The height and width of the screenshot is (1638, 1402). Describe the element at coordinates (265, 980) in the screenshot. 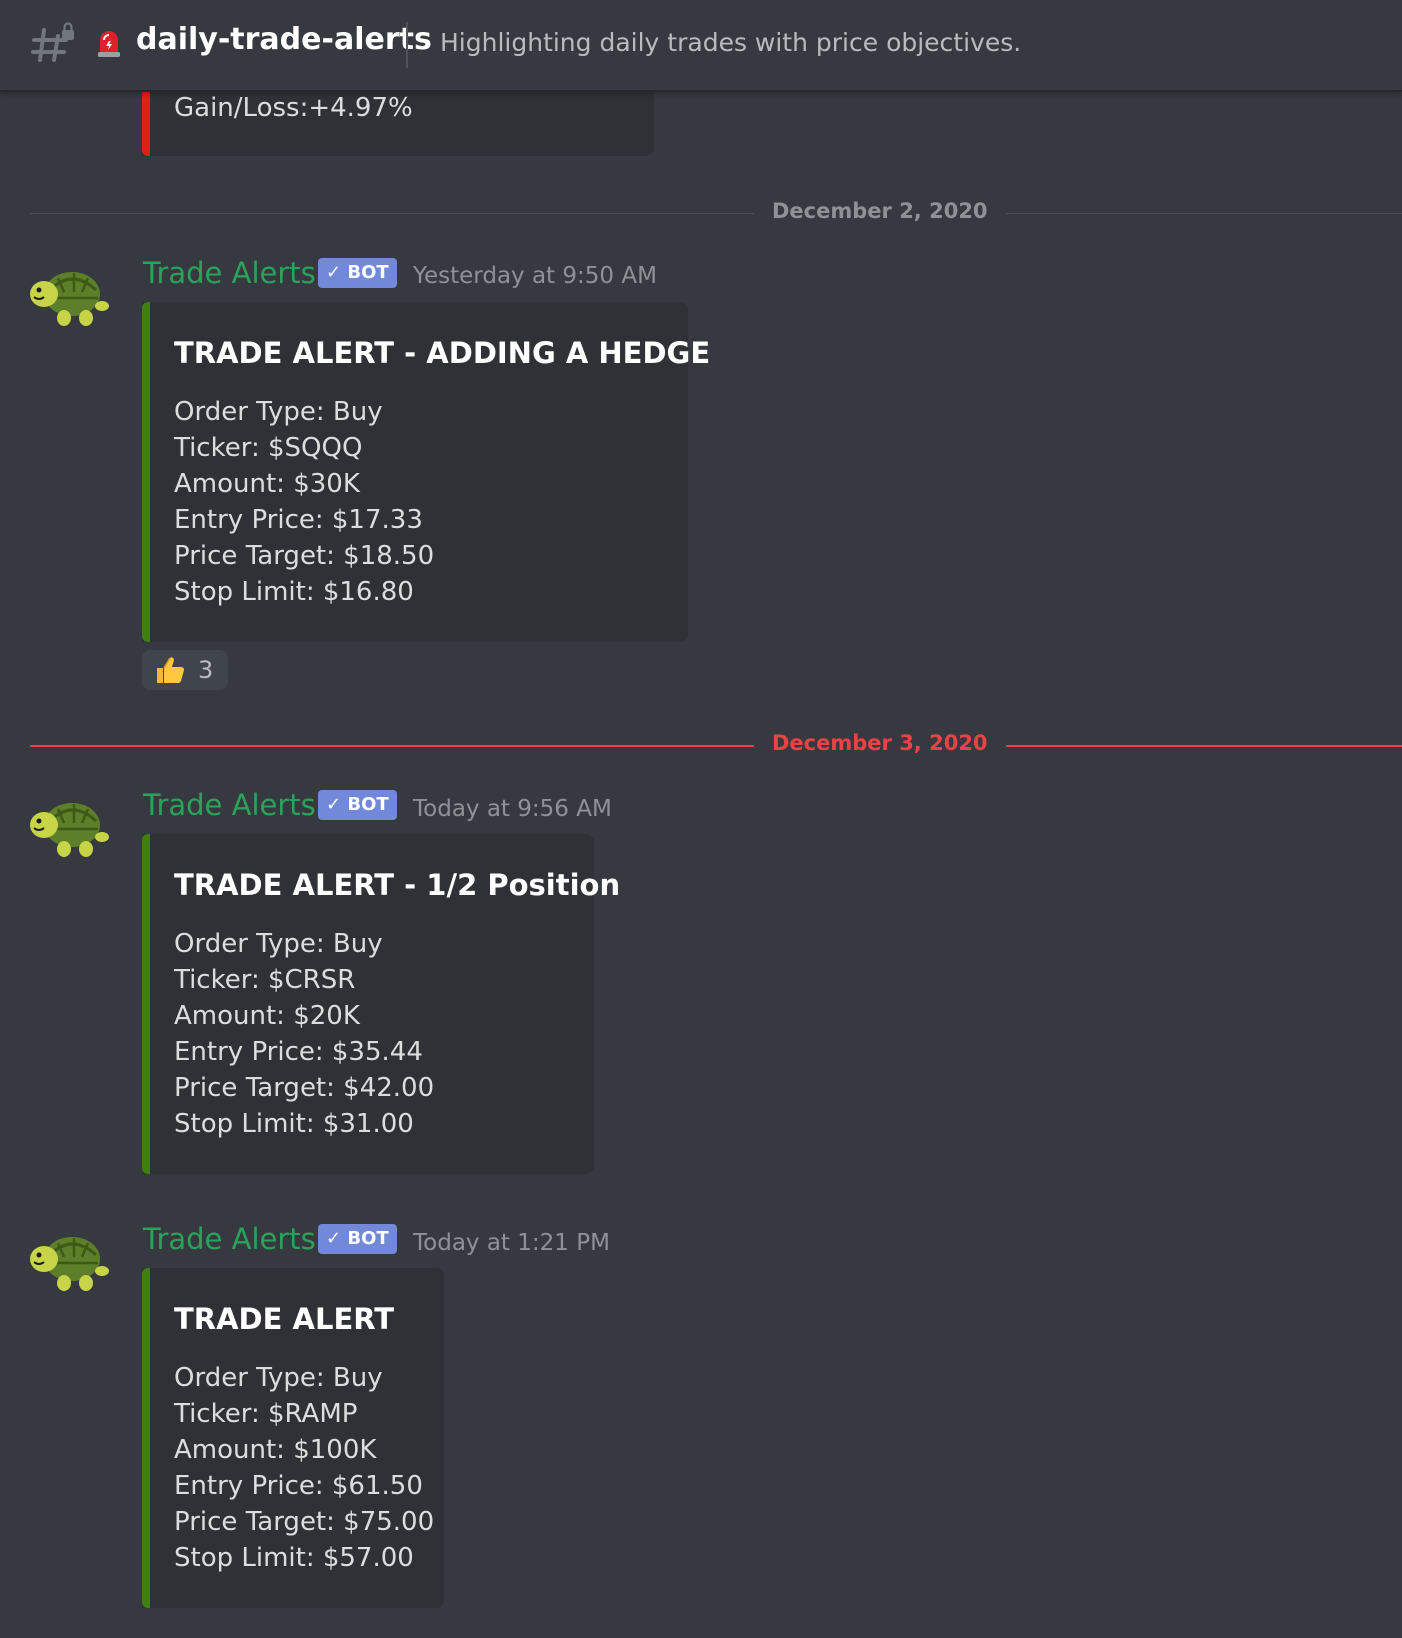

I see `ticker-field: Ticker: $CRSR` at that location.